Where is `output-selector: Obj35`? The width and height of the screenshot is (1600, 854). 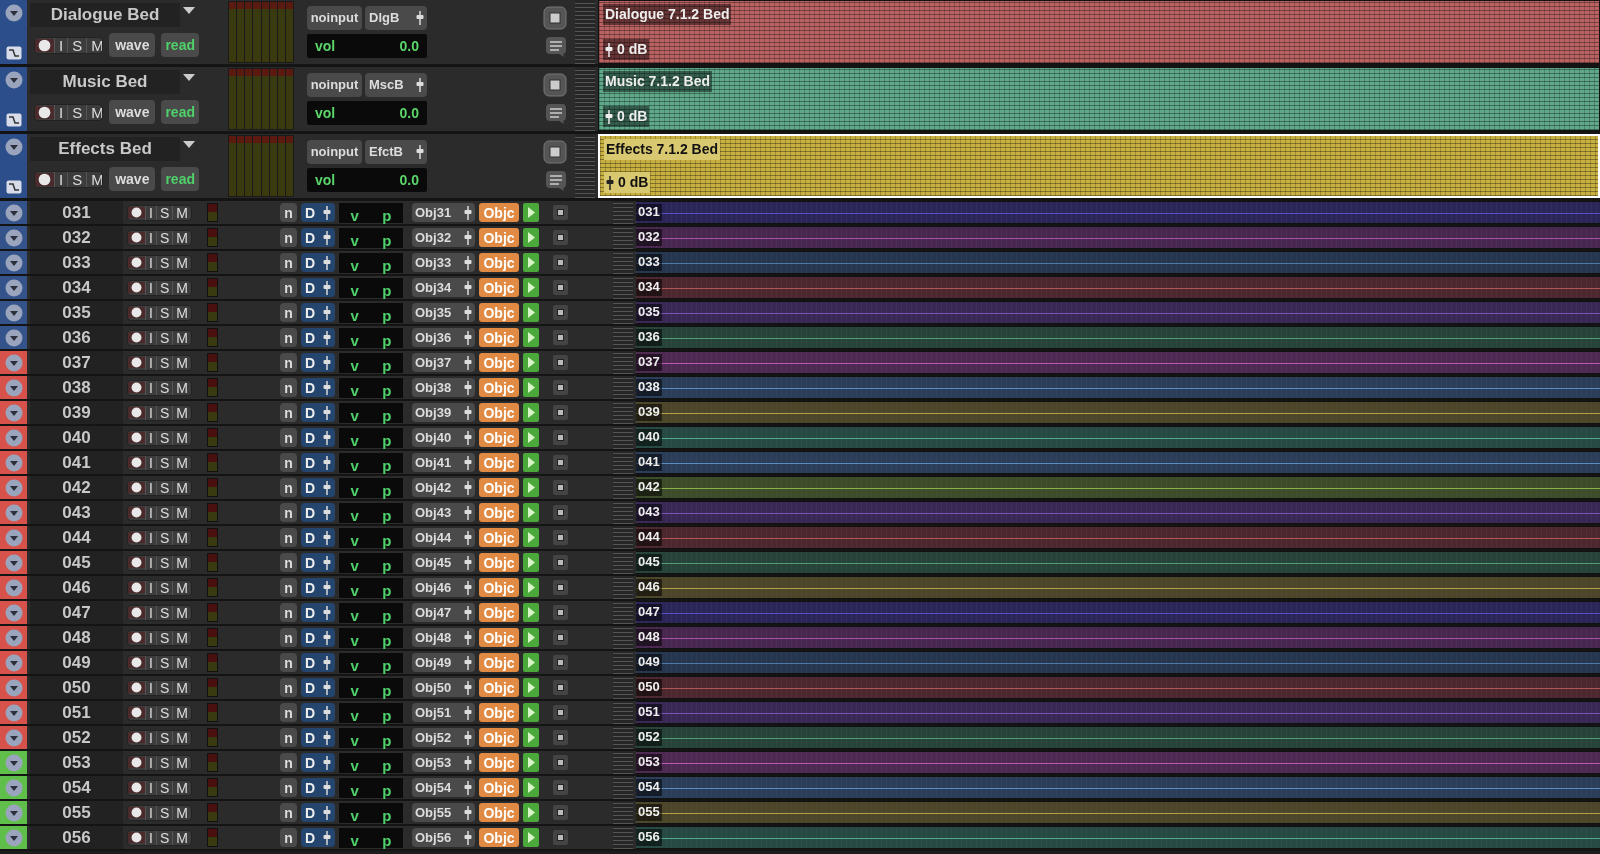 output-selector: Obj35 is located at coordinates (443, 312).